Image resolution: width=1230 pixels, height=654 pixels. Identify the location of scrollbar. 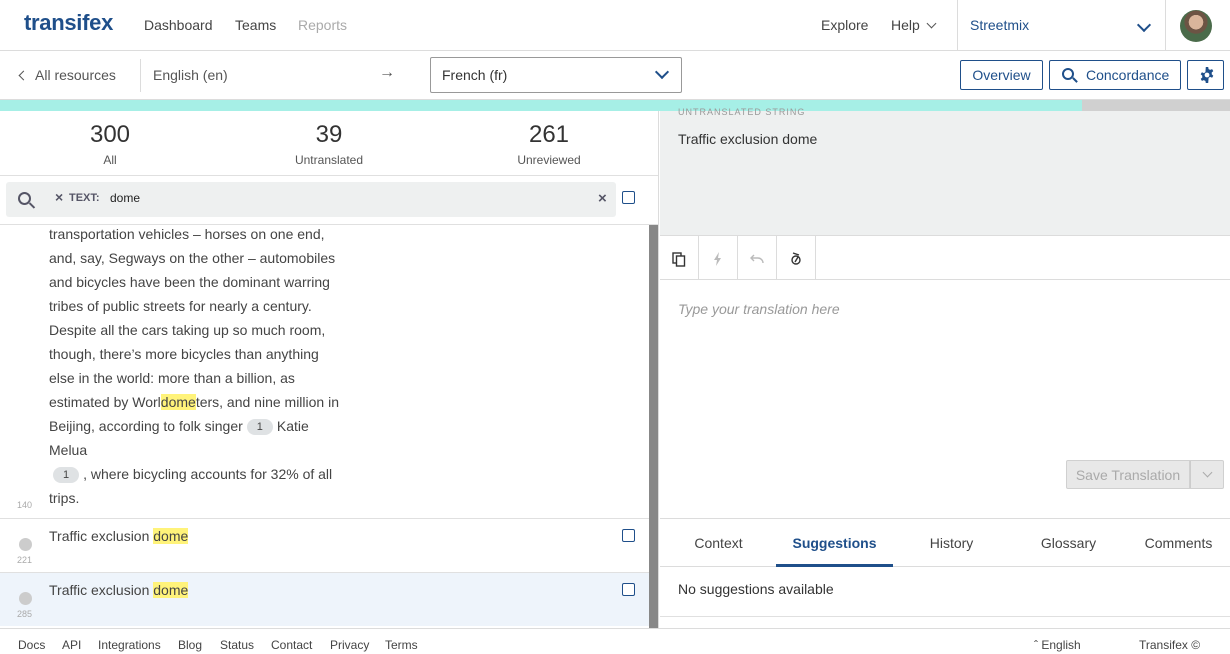
(653, 426).